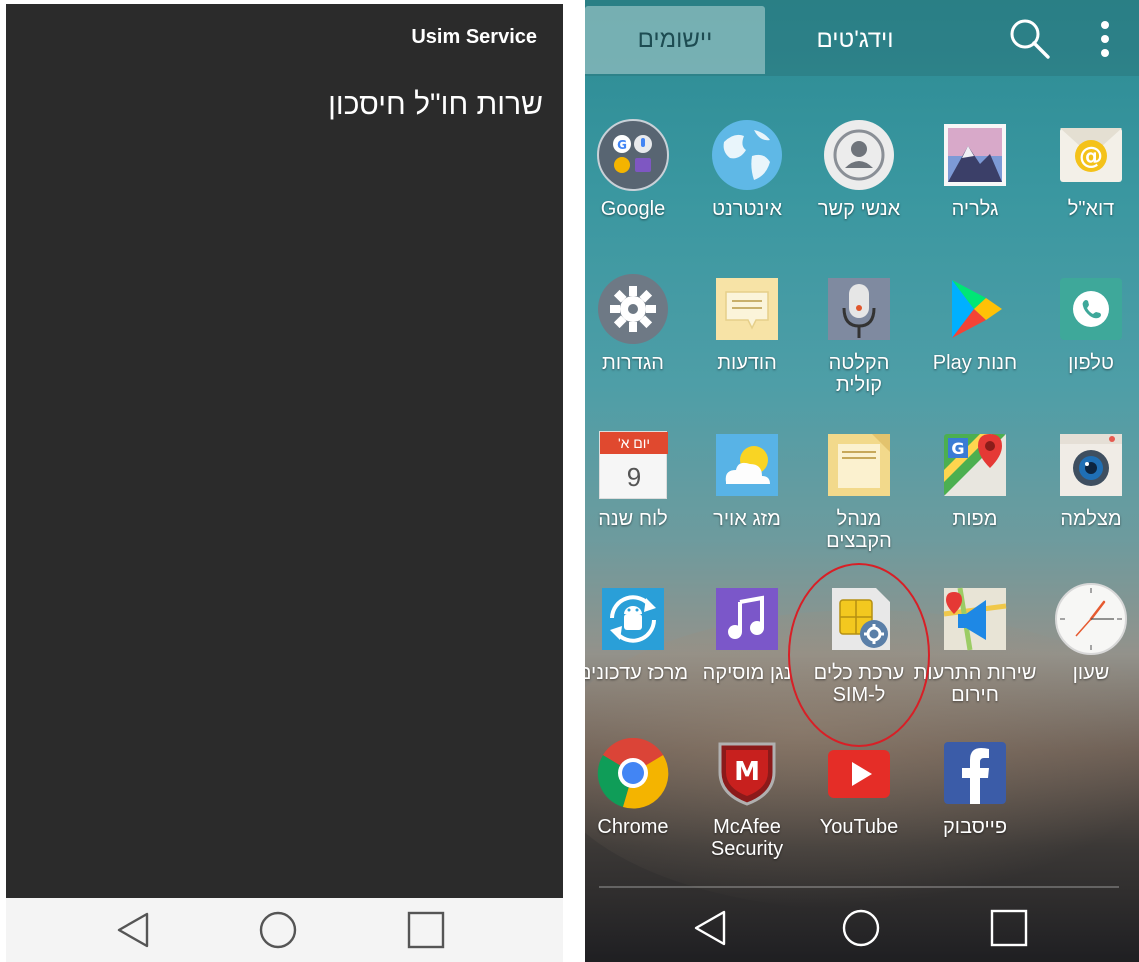 The height and width of the screenshot is (962, 1139). I want to click on music-player-icon, so click(747, 619).